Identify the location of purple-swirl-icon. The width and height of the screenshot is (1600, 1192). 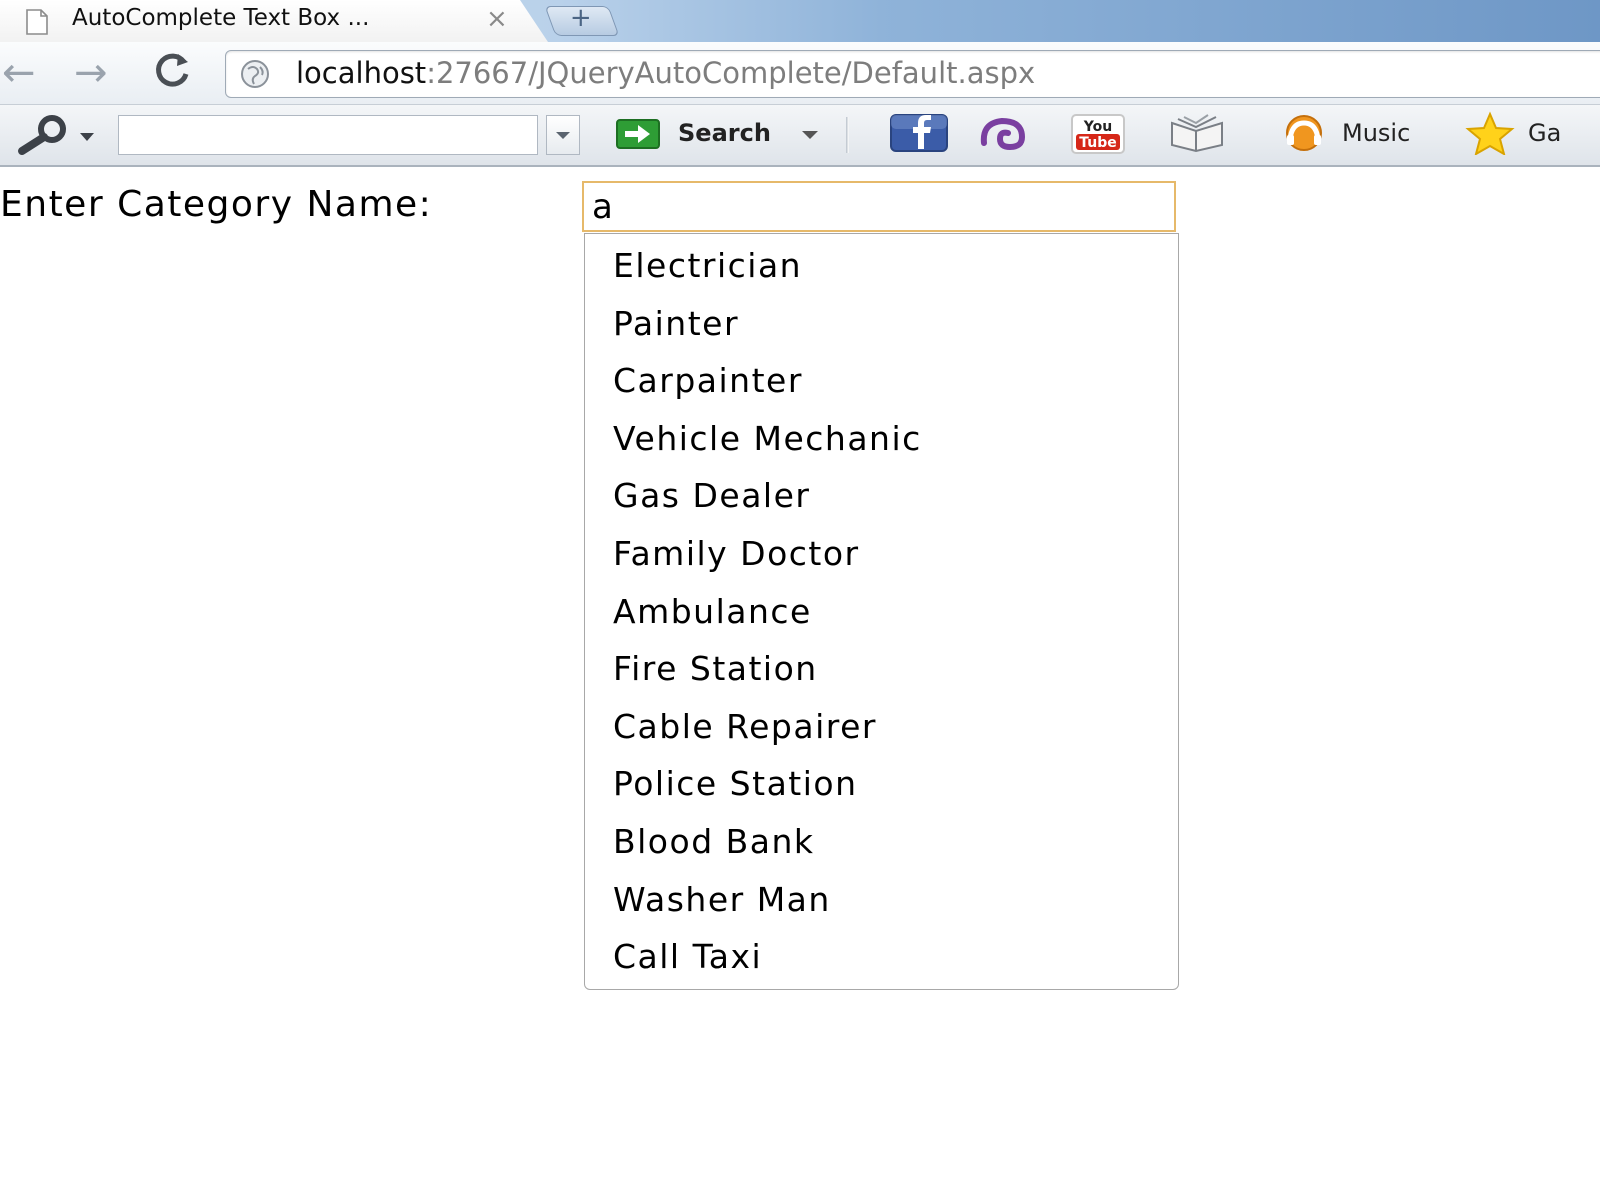
(1003, 133).